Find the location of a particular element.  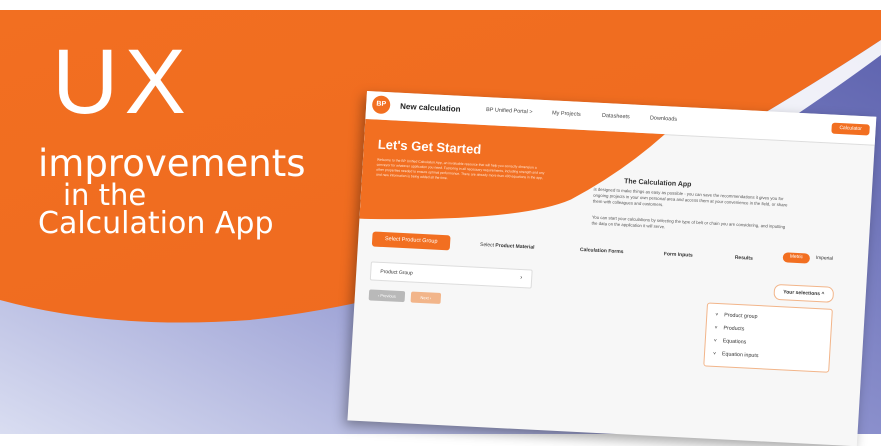

step-form-inputs: Form Inputs is located at coordinates (678, 254).